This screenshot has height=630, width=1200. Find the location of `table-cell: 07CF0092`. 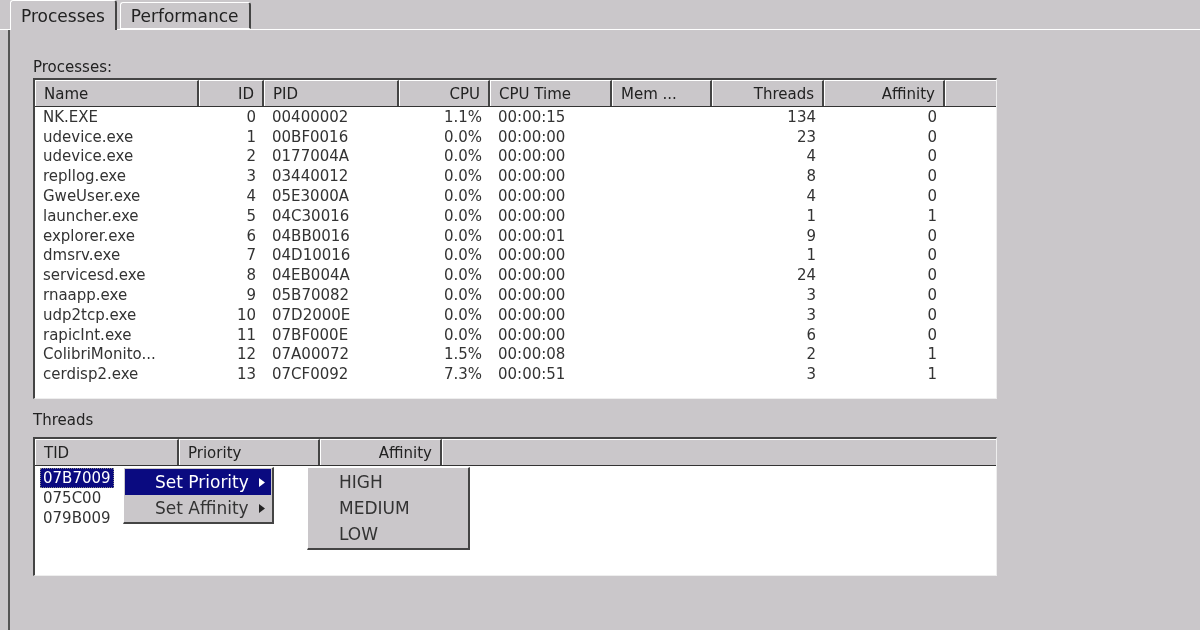

table-cell: 07CF0092 is located at coordinates (310, 374).